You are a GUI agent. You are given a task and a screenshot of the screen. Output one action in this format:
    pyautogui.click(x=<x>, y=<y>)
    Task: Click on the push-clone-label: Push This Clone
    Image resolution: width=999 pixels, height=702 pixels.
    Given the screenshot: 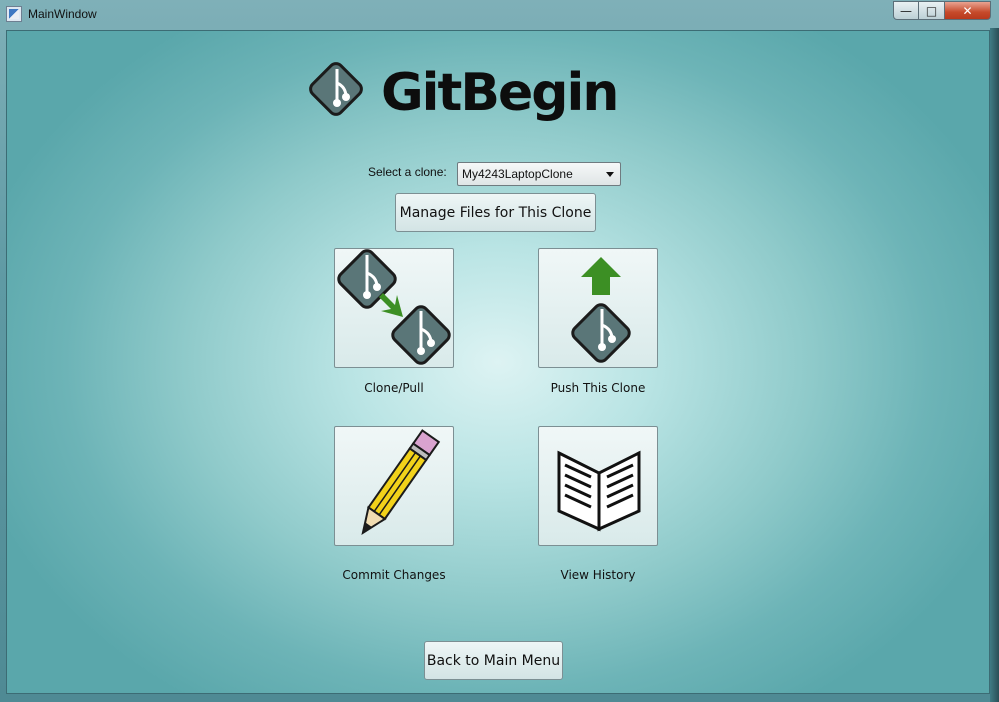 What is the action you would take?
    pyautogui.click(x=598, y=388)
    